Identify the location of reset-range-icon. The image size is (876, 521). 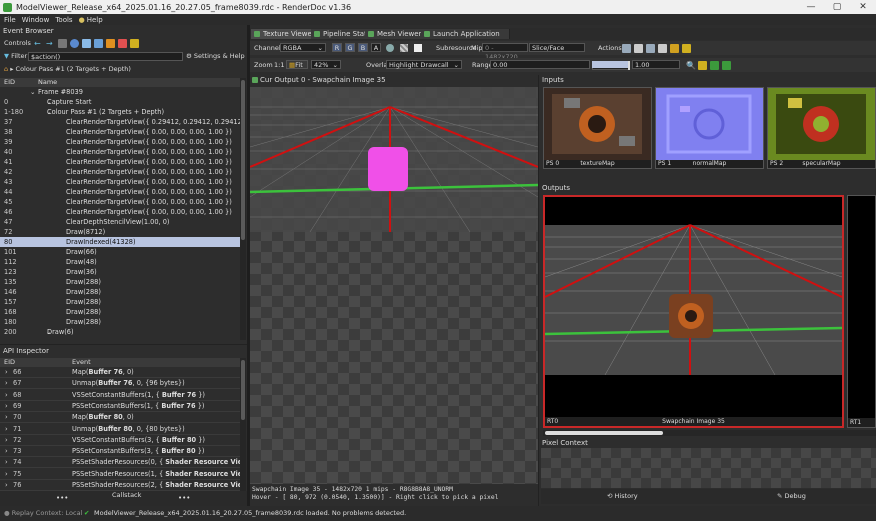
(714, 65).